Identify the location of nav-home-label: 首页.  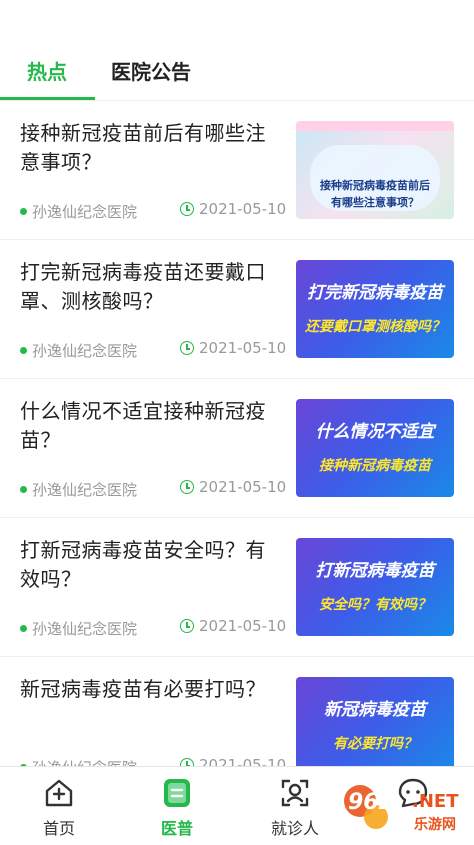
(58, 828).